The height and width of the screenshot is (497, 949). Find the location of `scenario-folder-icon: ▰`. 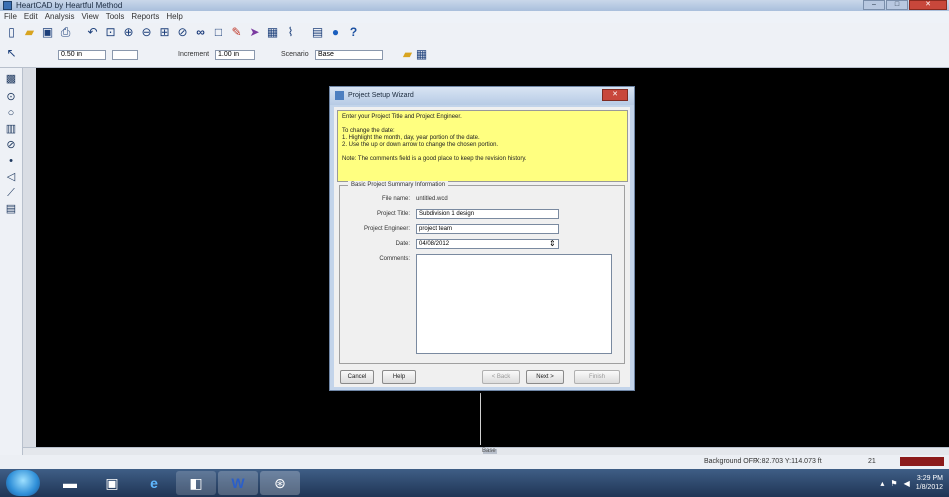

scenario-folder-icon: ▰ is located at coordinates (407, 54).